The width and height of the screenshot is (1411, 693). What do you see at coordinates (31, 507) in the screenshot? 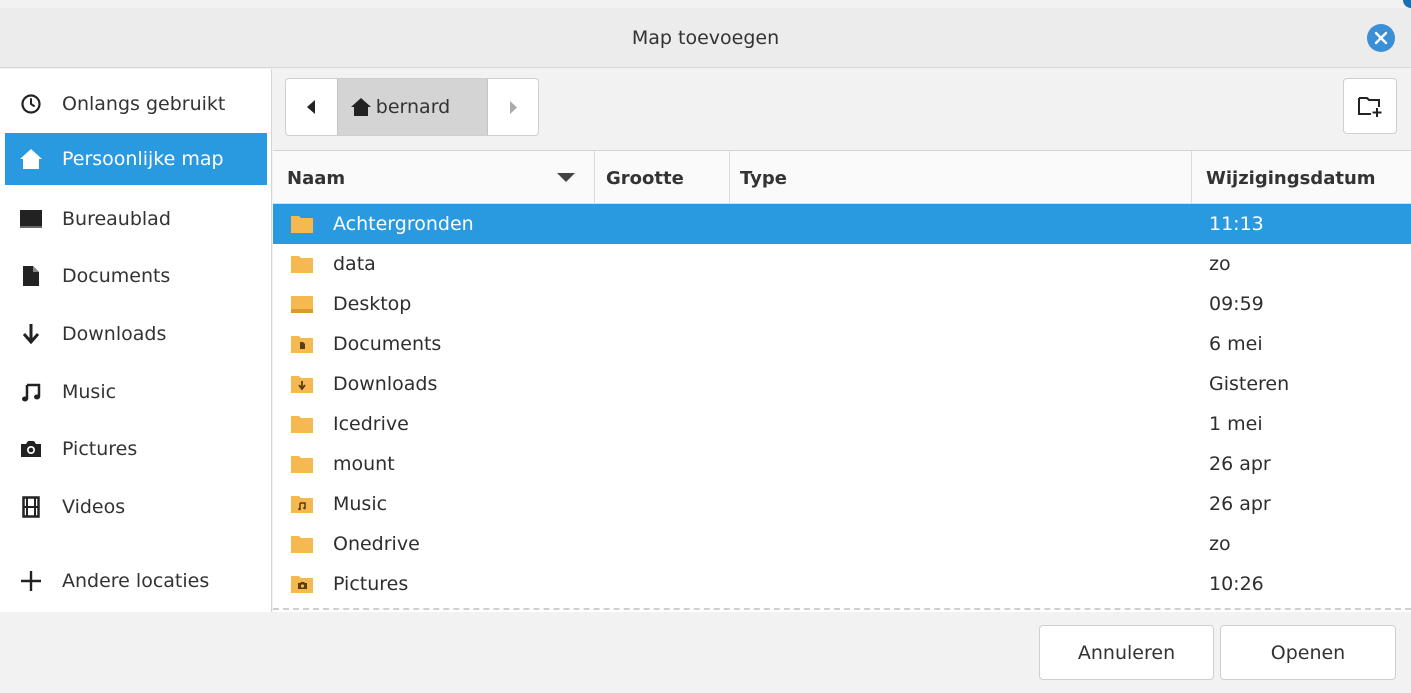
I see `film-icon` at bounding box center [31, 507].